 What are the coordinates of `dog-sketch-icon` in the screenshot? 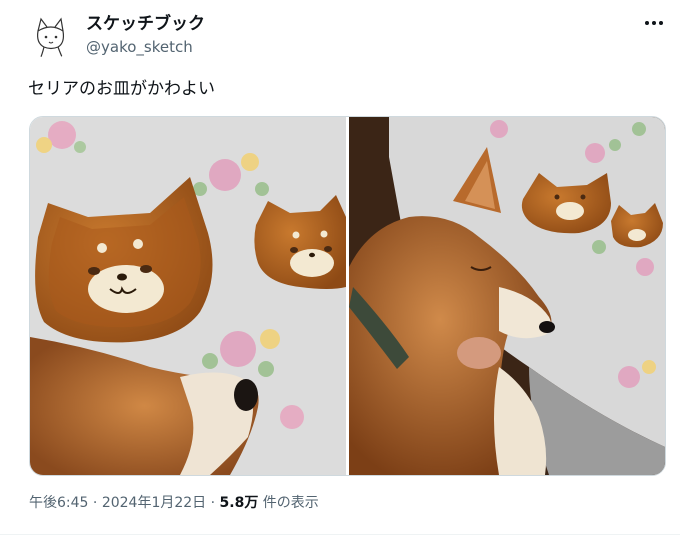 It's located at (51, 38).